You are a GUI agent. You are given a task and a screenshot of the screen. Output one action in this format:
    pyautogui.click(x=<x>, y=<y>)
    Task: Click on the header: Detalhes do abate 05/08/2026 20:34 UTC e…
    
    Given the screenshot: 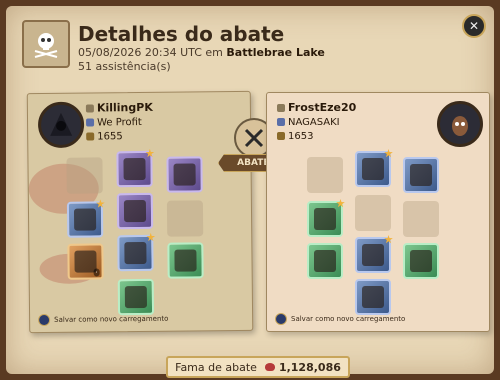 What is the action you would take?
    pyautogui.click(x=232, y=50)
    